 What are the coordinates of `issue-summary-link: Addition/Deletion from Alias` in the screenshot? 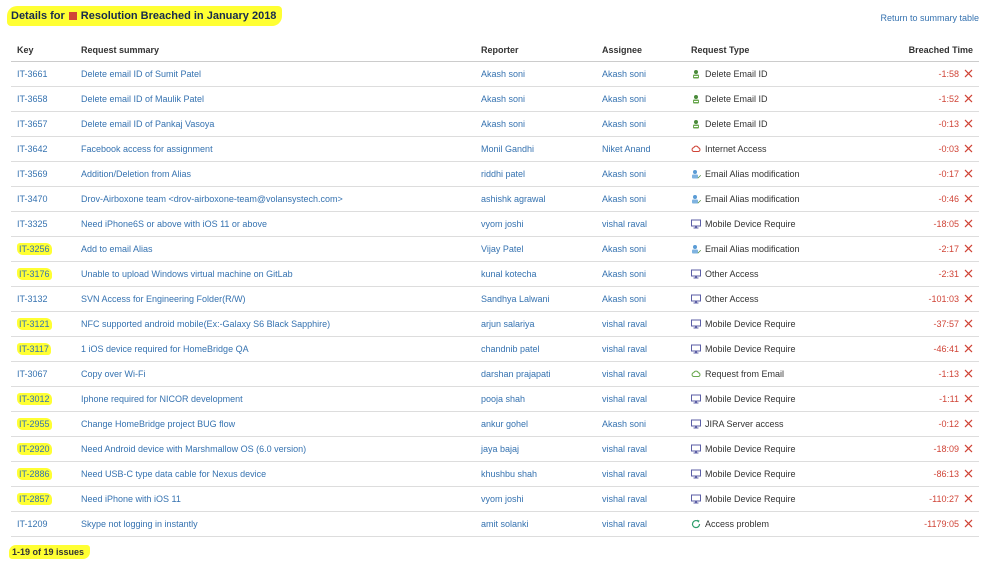 It's located at (136, 174).